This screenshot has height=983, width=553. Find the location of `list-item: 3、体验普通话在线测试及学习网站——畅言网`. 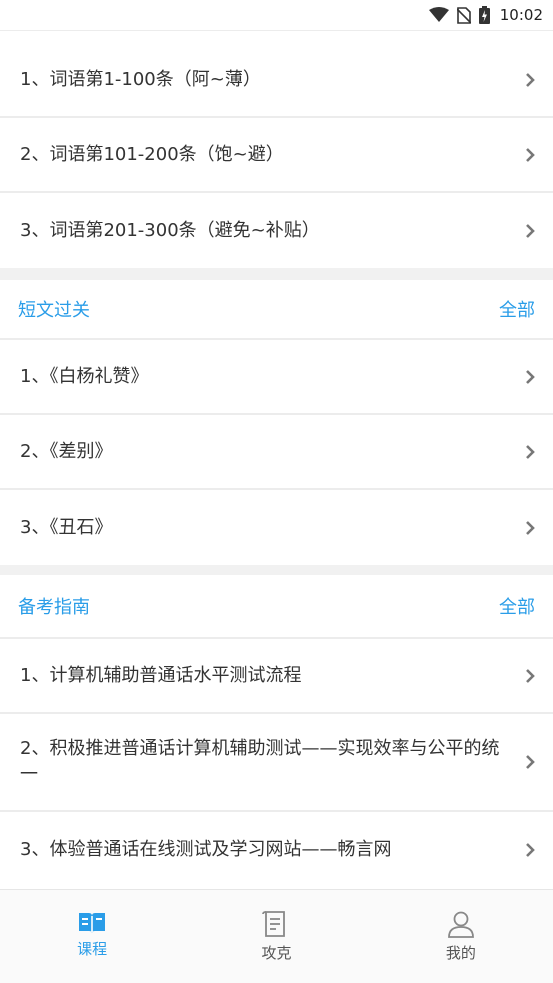

list-item: 3、体验普通话在线测试及学习网站——畅言网 is located at coordinates (276, 850).